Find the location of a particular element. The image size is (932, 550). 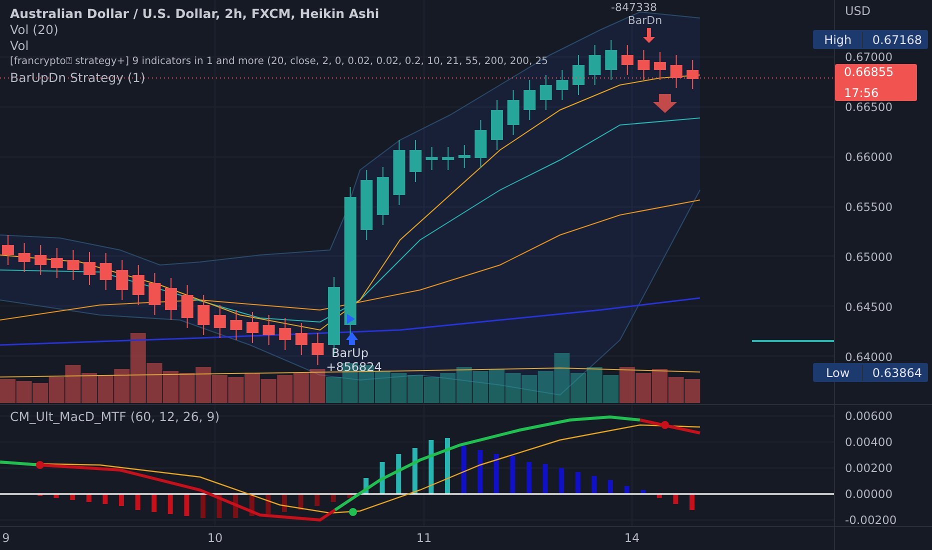

macd-tick: 0.00600 is located at coordinates (869, 416).